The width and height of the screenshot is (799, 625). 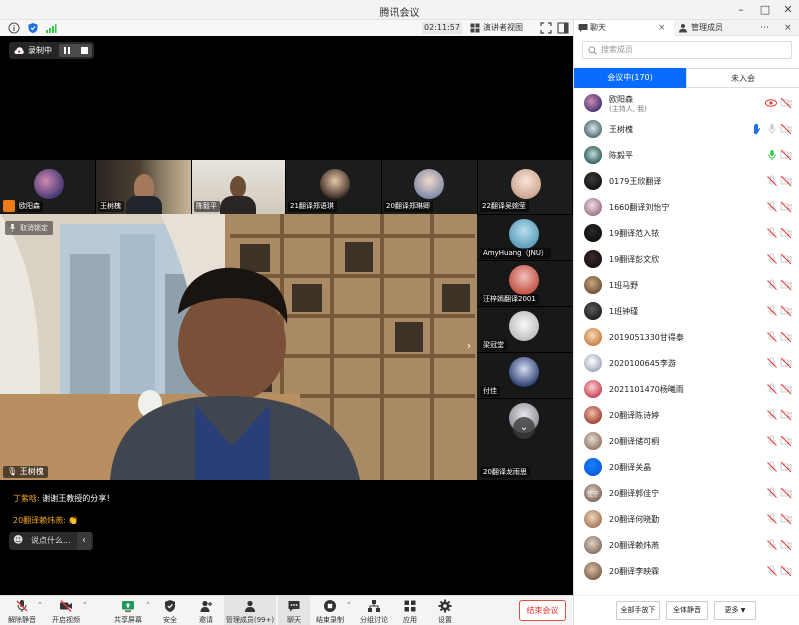 I want to click on security-button: 安全, so click(x=170, y=610).